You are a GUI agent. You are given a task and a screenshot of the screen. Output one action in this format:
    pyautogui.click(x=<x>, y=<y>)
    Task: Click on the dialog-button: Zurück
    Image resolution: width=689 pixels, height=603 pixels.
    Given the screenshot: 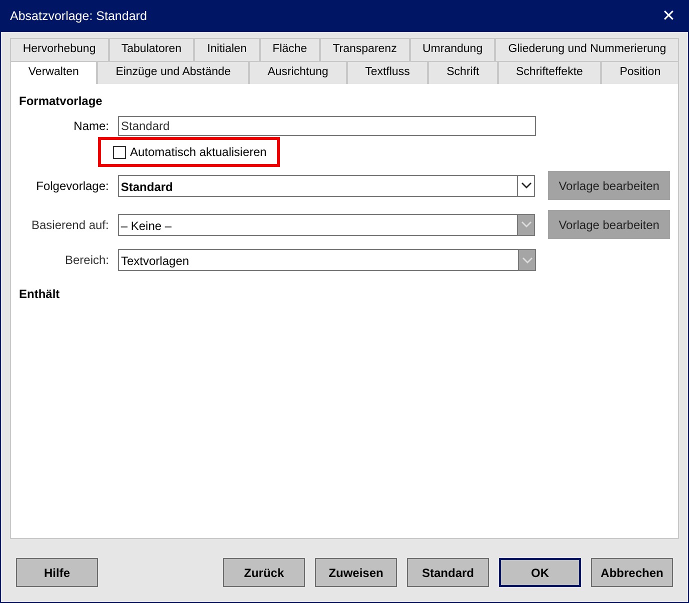 What is the action you would take?
    pyautogui.click(x=264, y=572)
    